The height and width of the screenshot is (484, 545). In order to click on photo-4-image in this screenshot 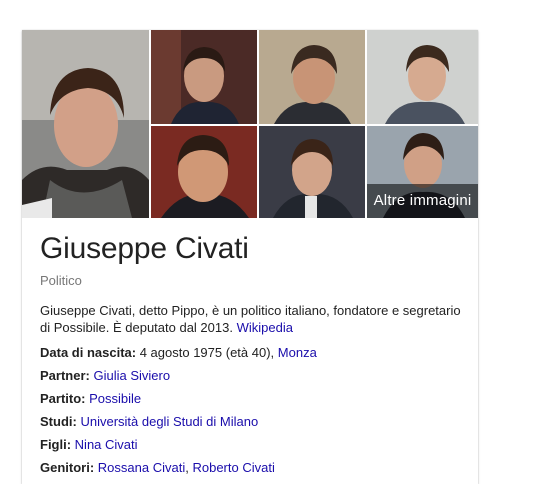, I will do `click(422, 77)`.